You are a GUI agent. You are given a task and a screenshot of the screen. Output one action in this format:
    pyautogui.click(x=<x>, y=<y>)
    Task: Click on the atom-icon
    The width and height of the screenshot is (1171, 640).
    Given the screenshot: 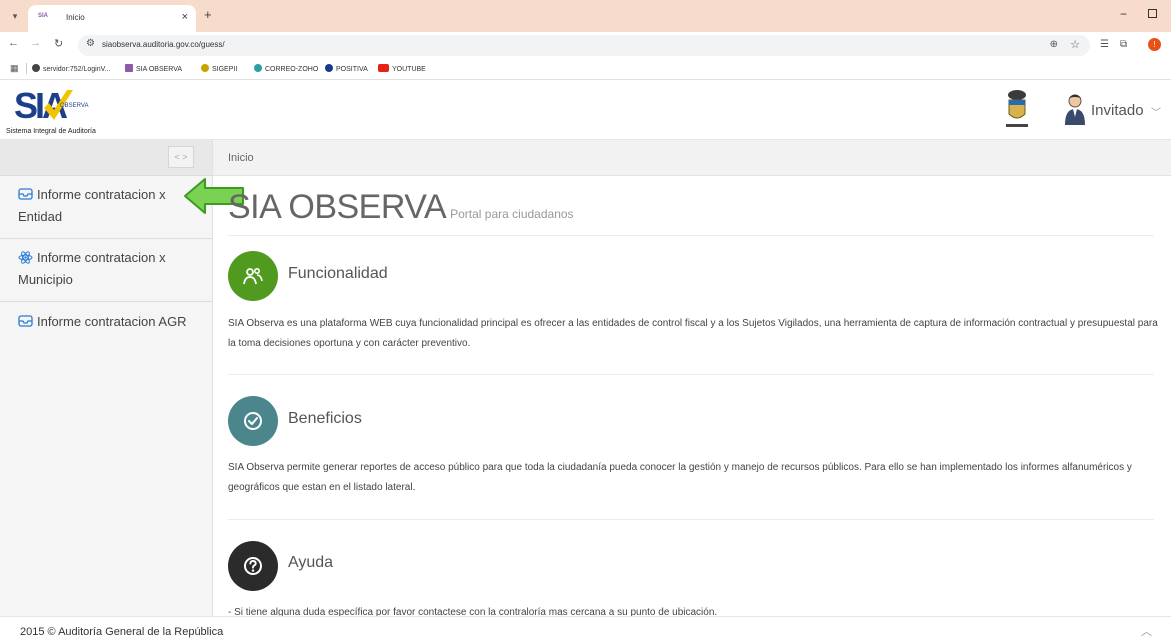 What is the action you would take?
    pyautogui.click(x=25, y=257)
    